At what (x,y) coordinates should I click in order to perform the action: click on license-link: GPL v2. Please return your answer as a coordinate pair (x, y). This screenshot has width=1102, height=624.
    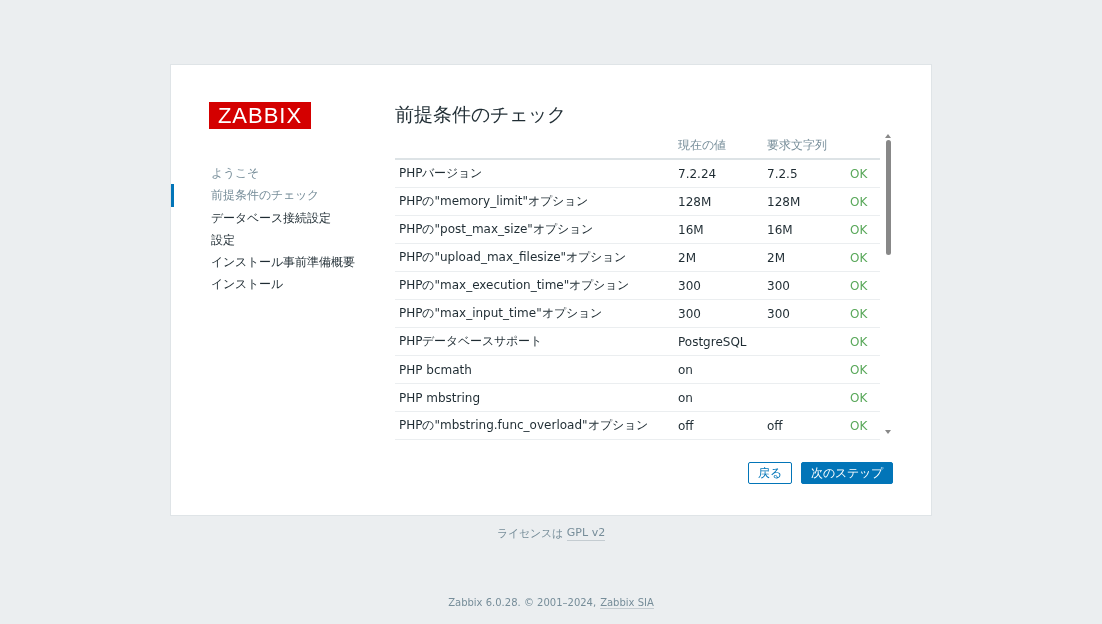
    Looking at the image, I should click on (586, 533).